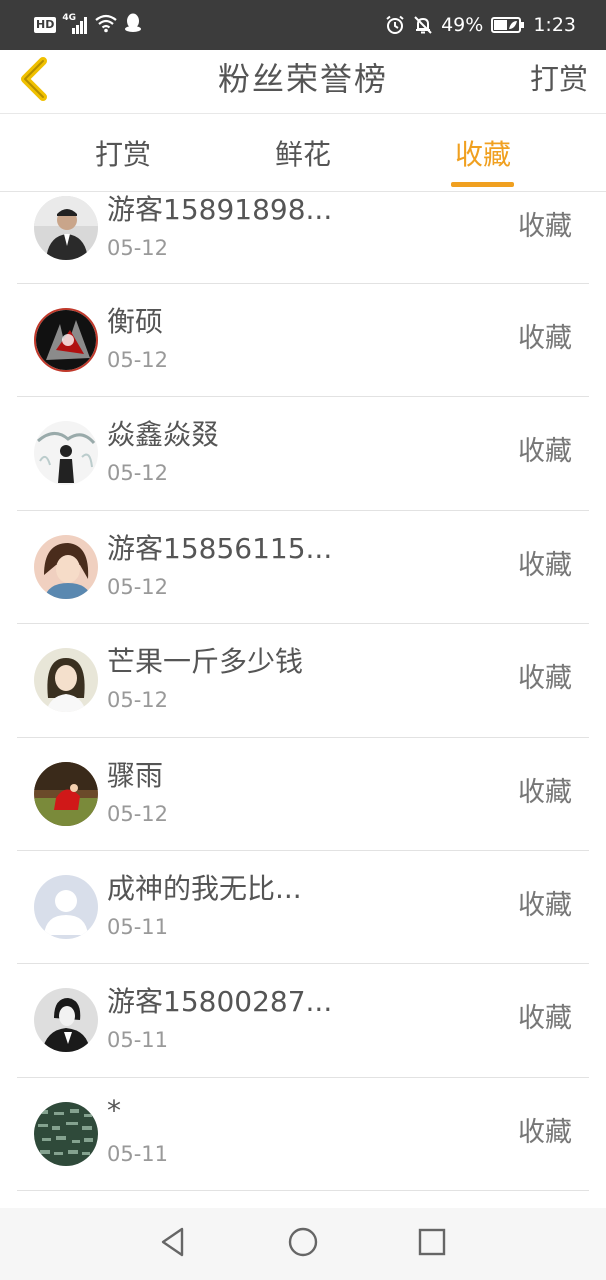 The image size is (606, 1280). What do you see at coordinates (423, 25) in the screenshot?
I see `mute-bell-icon` at bounding box center [423, 25].